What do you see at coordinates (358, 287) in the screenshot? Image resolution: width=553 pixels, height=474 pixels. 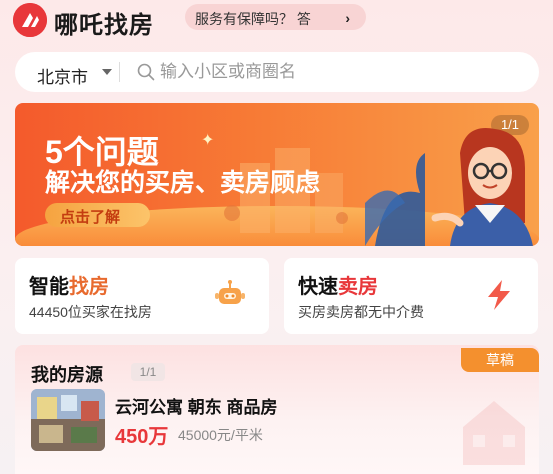 I see `card-title-highlight: 卖房` at bounding box center [358, 287].